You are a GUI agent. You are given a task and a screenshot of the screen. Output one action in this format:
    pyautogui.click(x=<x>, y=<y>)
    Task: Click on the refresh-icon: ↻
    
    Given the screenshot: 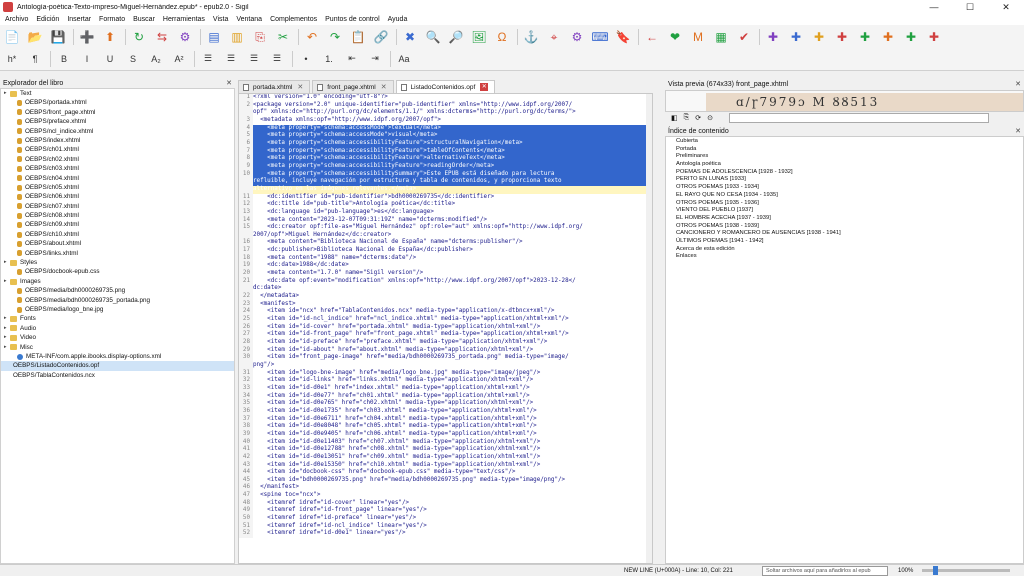 What is the action you would take?
    pyautogui.click(x=139, y=37)
    